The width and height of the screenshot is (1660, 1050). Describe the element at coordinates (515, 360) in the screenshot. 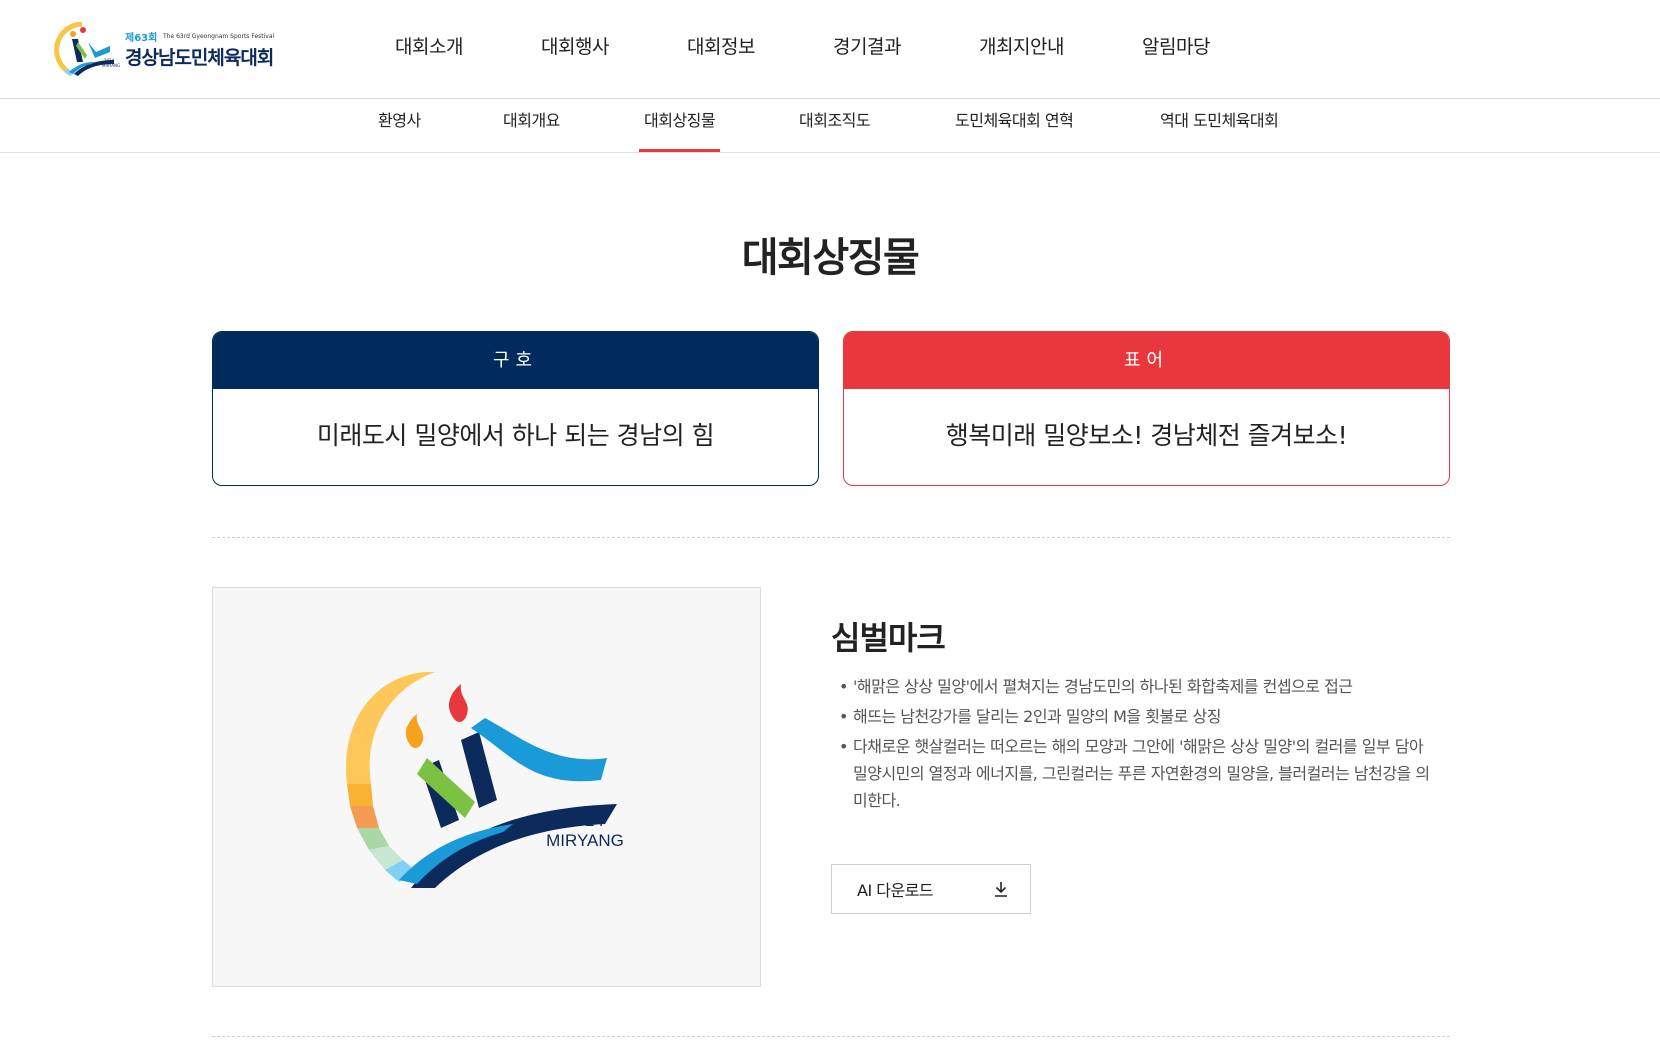

I see `slogan-card-header: 구호` at that location.